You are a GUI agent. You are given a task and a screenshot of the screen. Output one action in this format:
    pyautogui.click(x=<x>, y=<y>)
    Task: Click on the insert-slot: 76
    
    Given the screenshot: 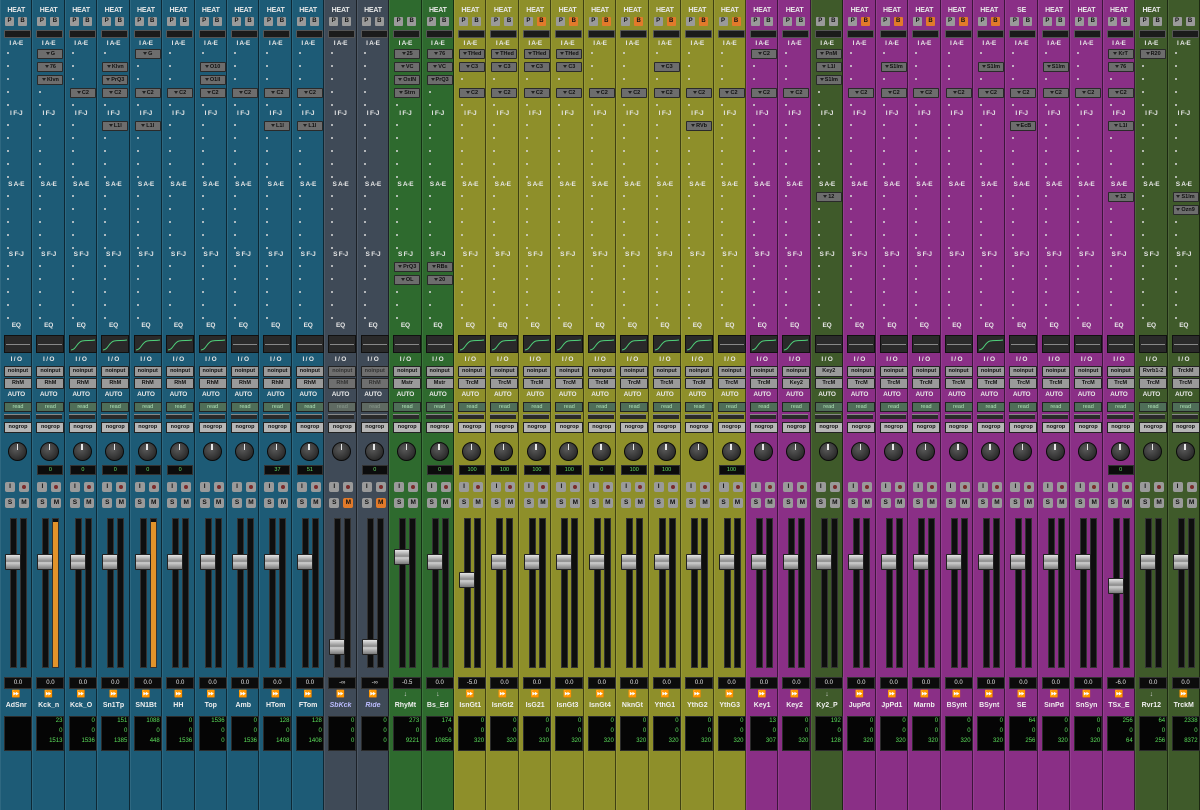 What is the action you would take?
    pyautogui.click(x=50, y=67)
    